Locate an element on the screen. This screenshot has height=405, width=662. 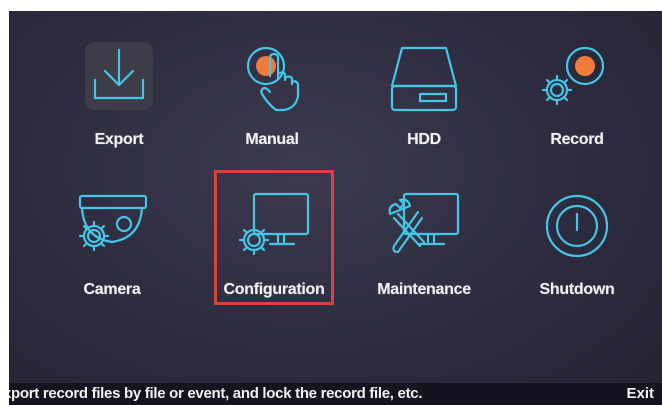
menu-item-shutdown: Shutdown is located at coordinates (577, 253).